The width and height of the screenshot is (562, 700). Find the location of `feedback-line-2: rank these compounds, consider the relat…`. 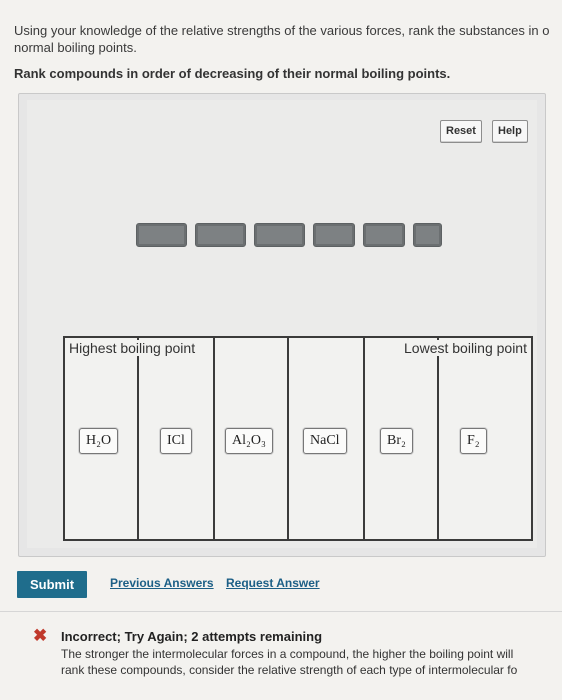

feedback-line-2: rank these compounds, consider the relat… is located at coordinates (289, 670).